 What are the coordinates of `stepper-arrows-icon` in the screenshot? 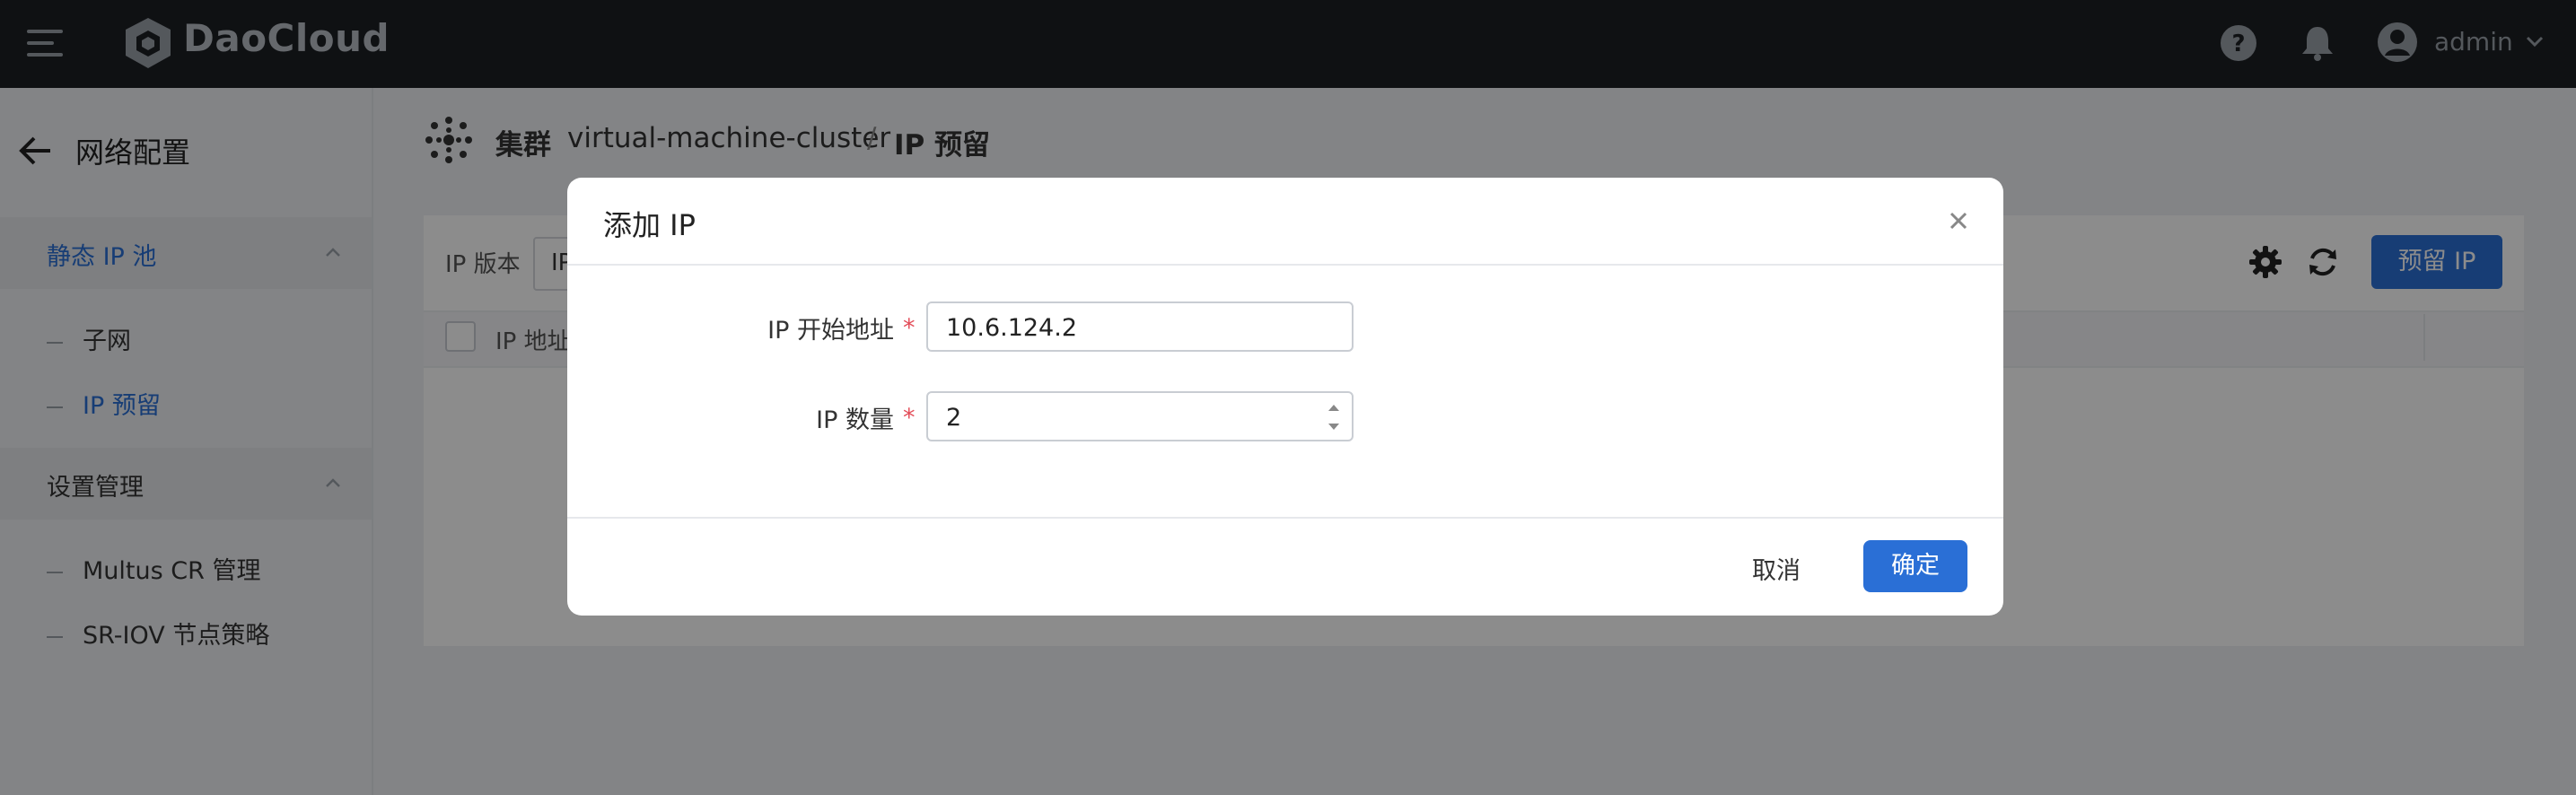 It's located at (1333, 417).